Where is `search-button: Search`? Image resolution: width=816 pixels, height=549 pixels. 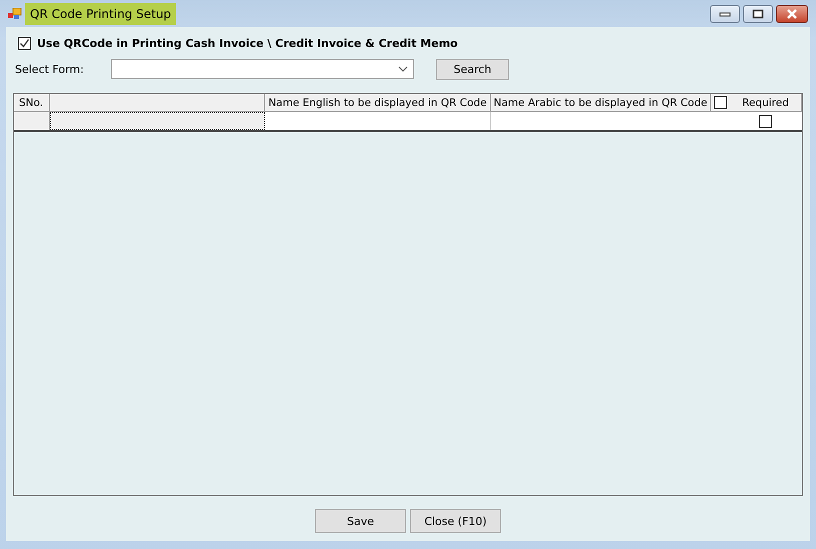 search-button: Search is located at coordinates (472, 69).